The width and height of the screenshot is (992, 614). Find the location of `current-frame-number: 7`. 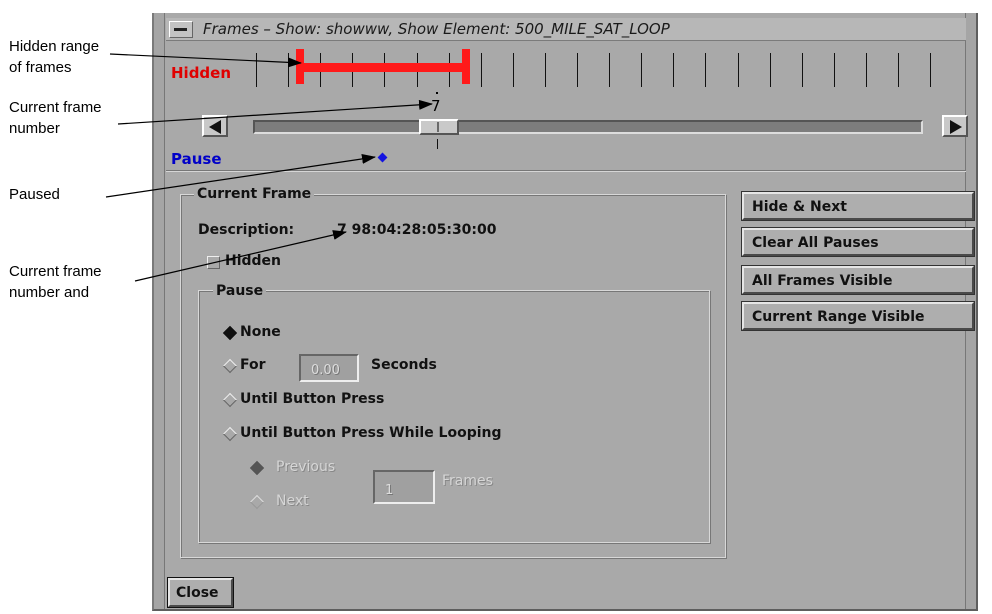

current-frame-number: 7 is located at coordinates (436, 106).